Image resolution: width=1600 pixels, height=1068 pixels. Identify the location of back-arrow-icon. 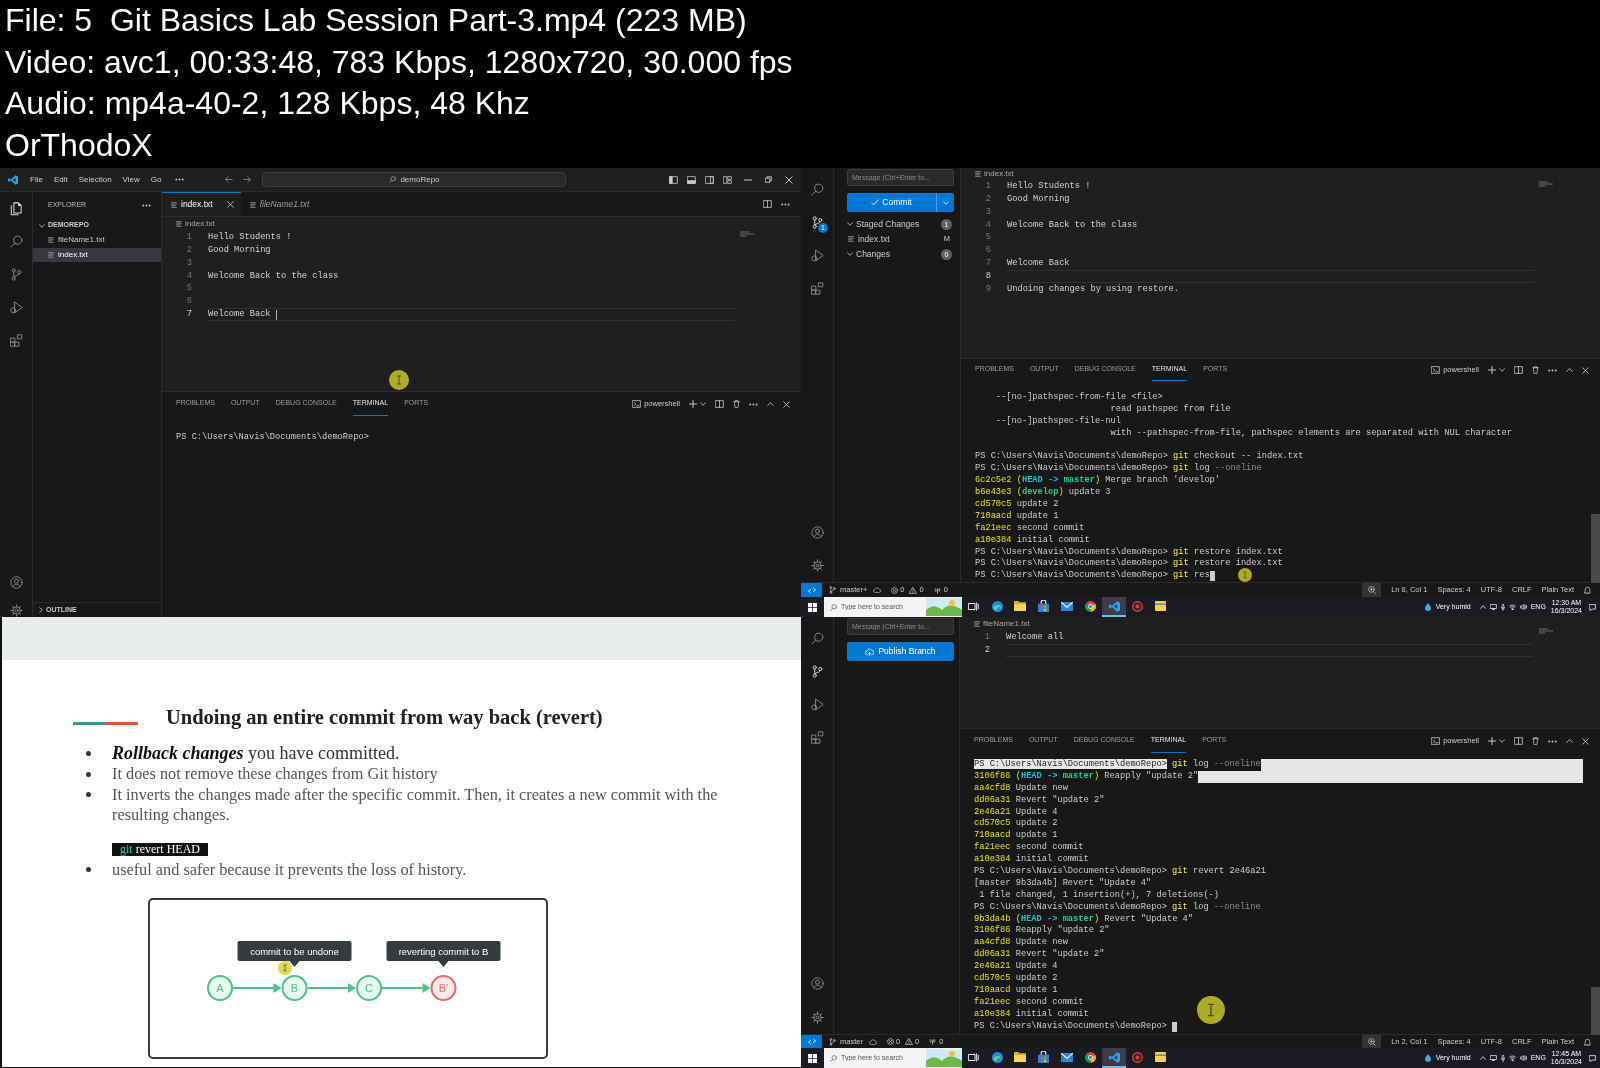
(229, 179).